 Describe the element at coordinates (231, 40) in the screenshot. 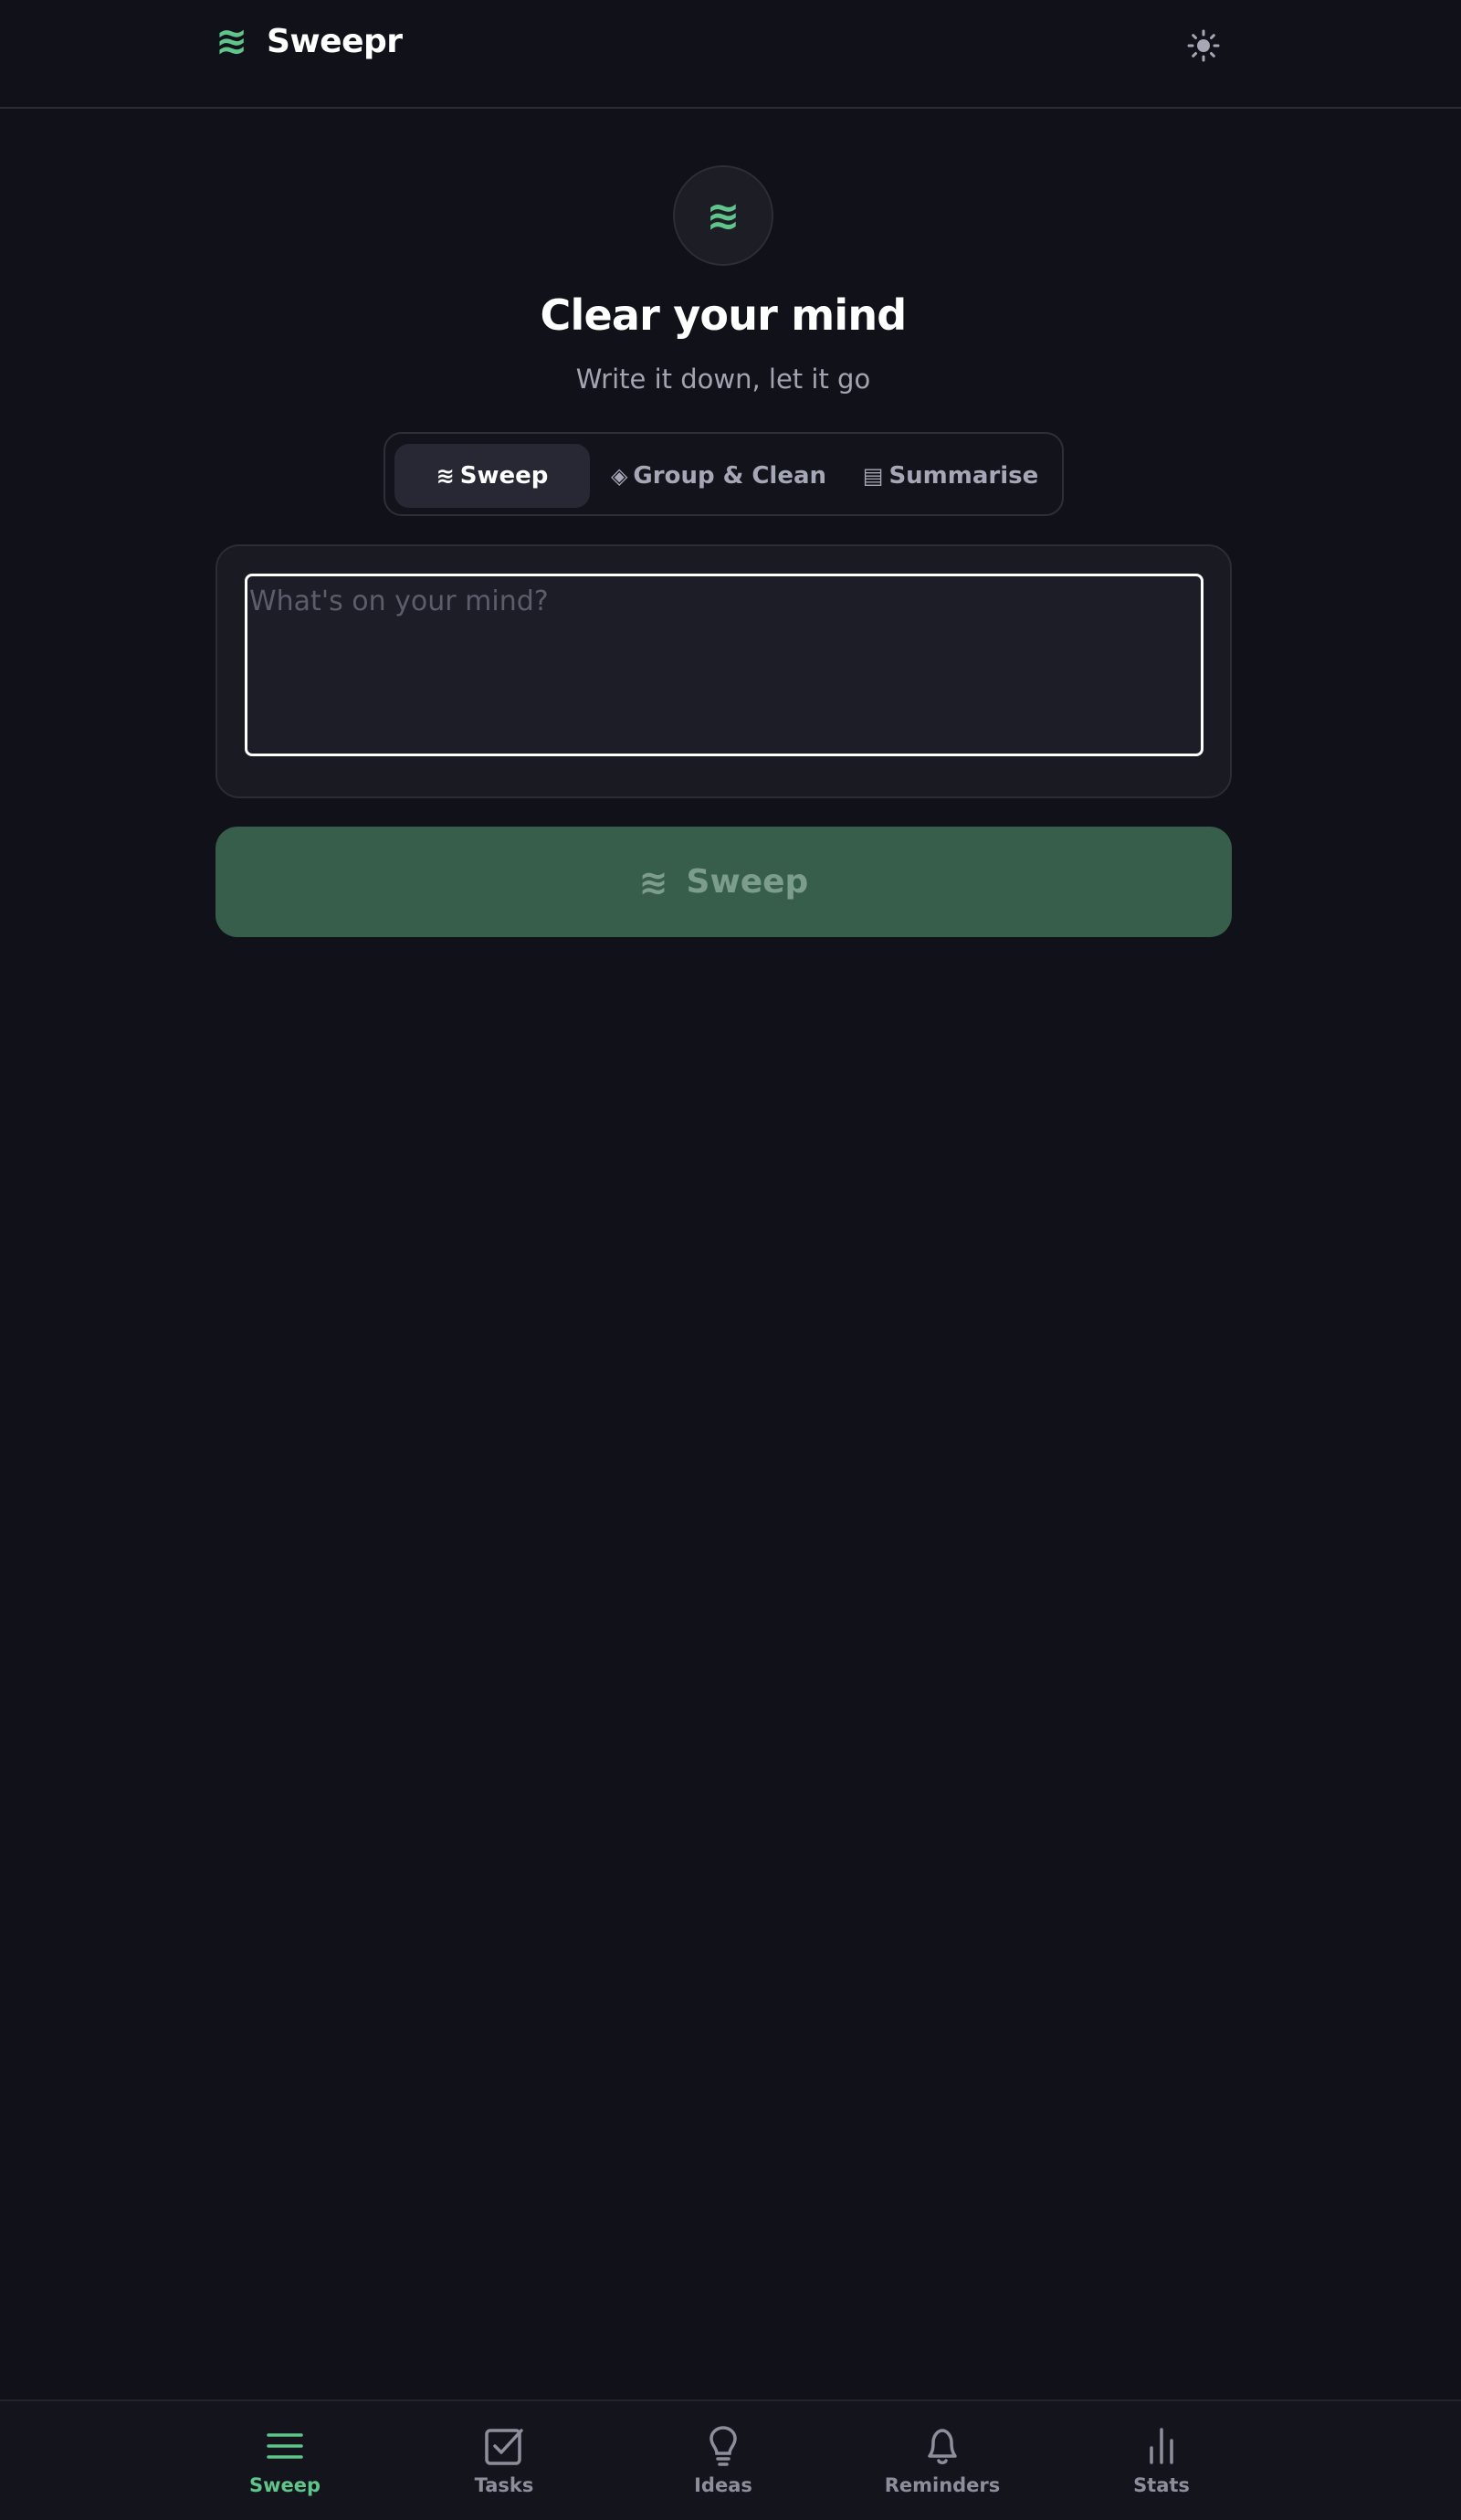

I see `wave-logo-icon: ≋` at that location.